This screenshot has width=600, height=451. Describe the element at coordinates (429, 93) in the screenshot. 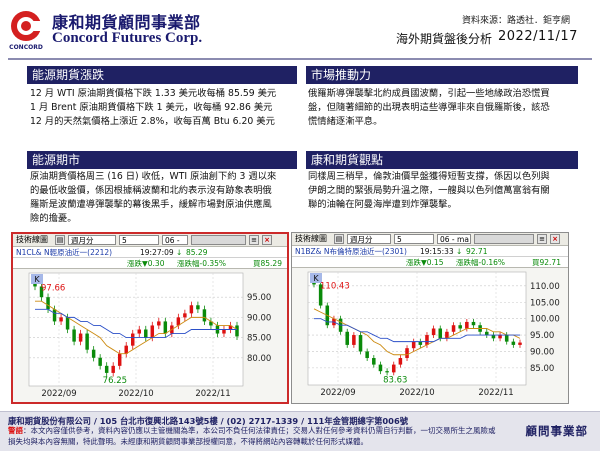

I see `market-drivers-line: 俄羅斯導彈襲擊北約成員國波蘭，引起一些地緣政治恐慌買` at that location.